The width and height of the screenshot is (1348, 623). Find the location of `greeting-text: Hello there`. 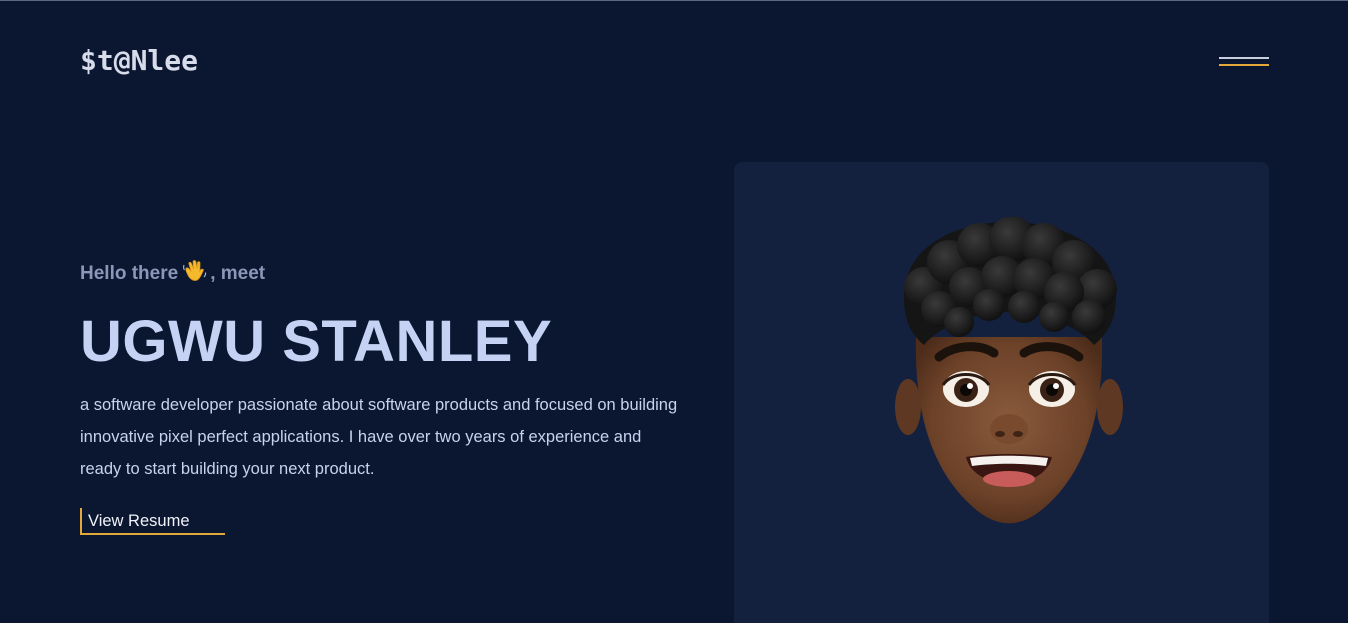

greeting-text: Hello there is located at coordinates (129, 273).